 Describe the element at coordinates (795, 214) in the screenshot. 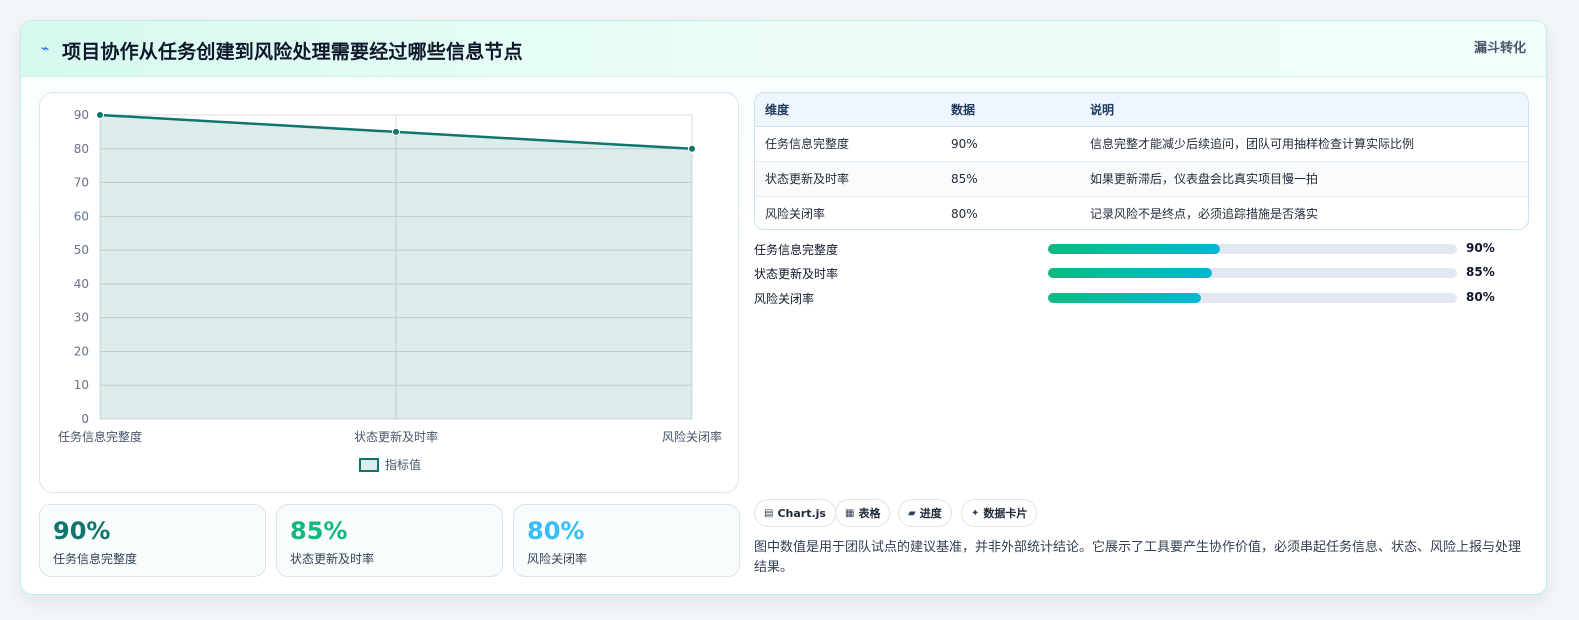

I see `table-cell: 风险关闭率` at that location.